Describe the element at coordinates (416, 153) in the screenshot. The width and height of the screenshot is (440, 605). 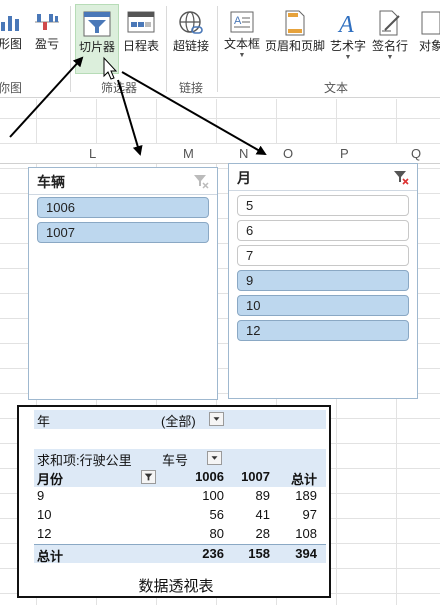
I see `column-header-q: Q` at that location.